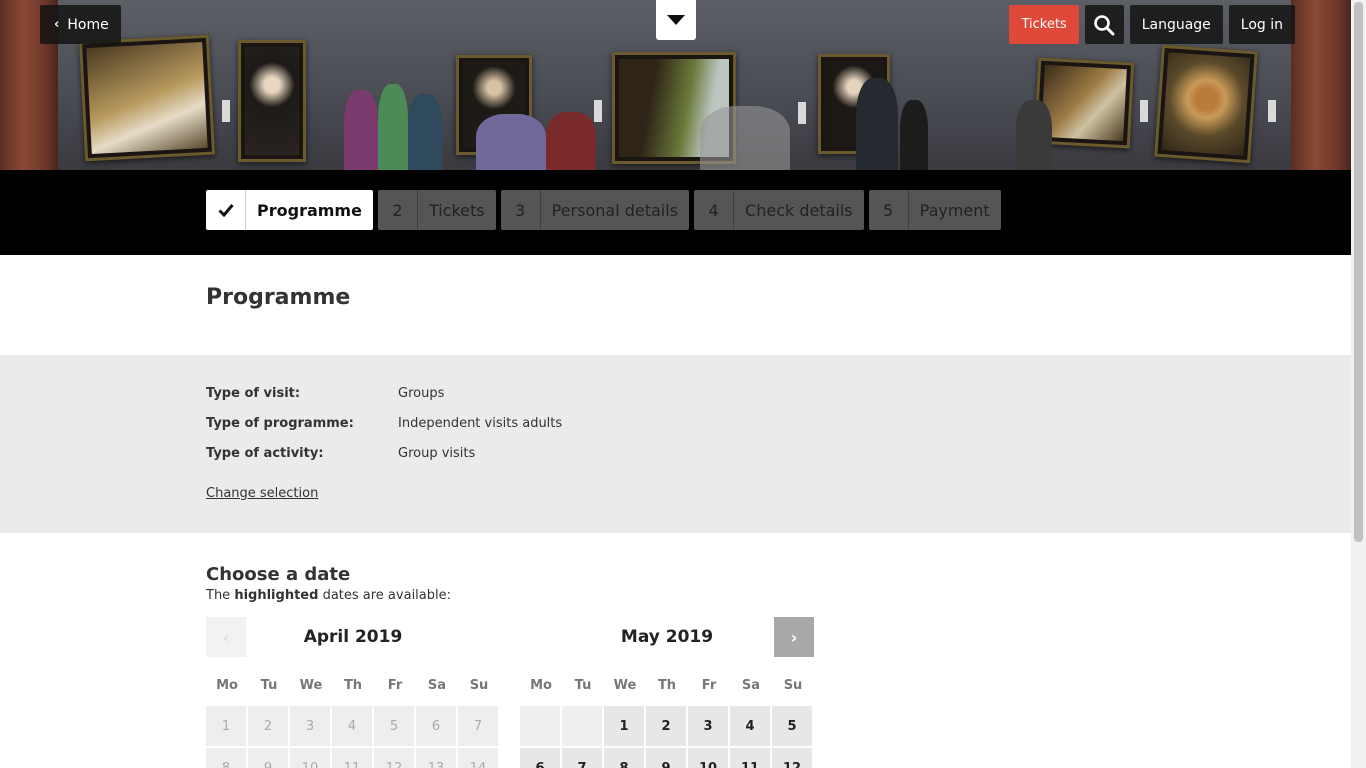 The image size is (1366, 768). What do you see at coordinates (625, 685) in the screenshot?
I see `weekday-label: We` at bounding box center [625, 685].